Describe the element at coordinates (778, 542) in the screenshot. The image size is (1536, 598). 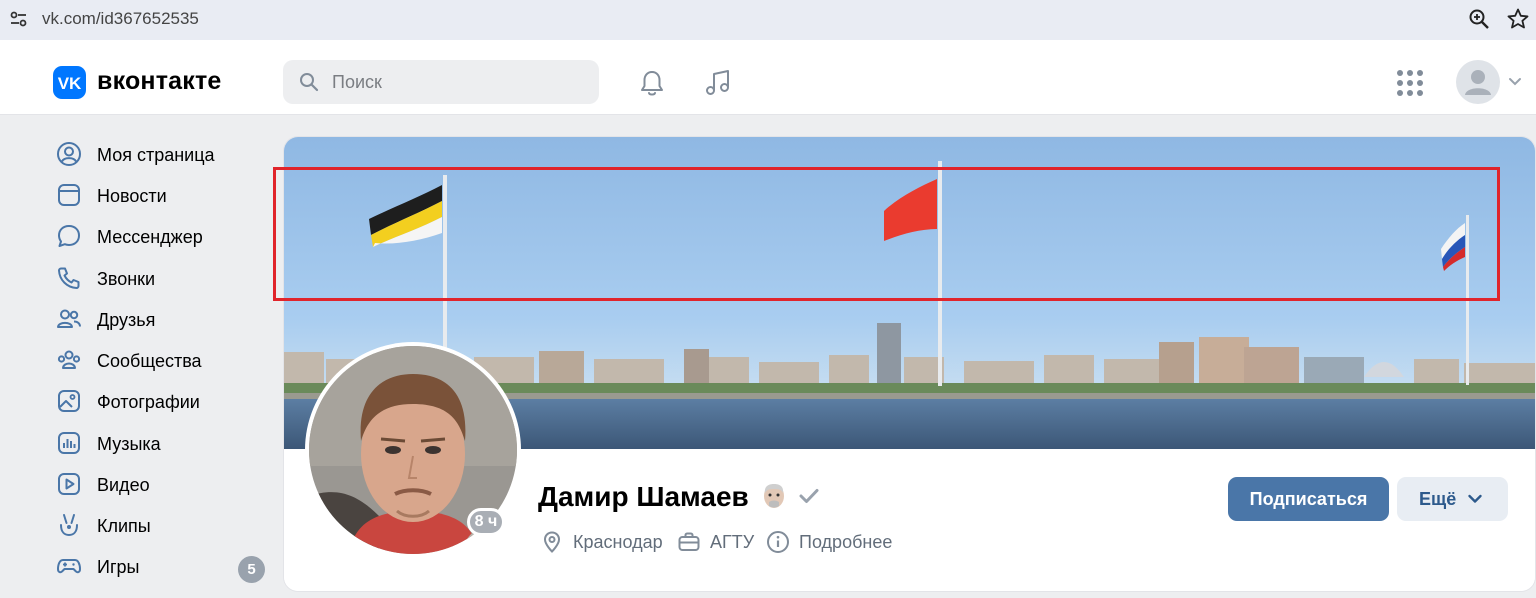
I see `info-icon` at that location.